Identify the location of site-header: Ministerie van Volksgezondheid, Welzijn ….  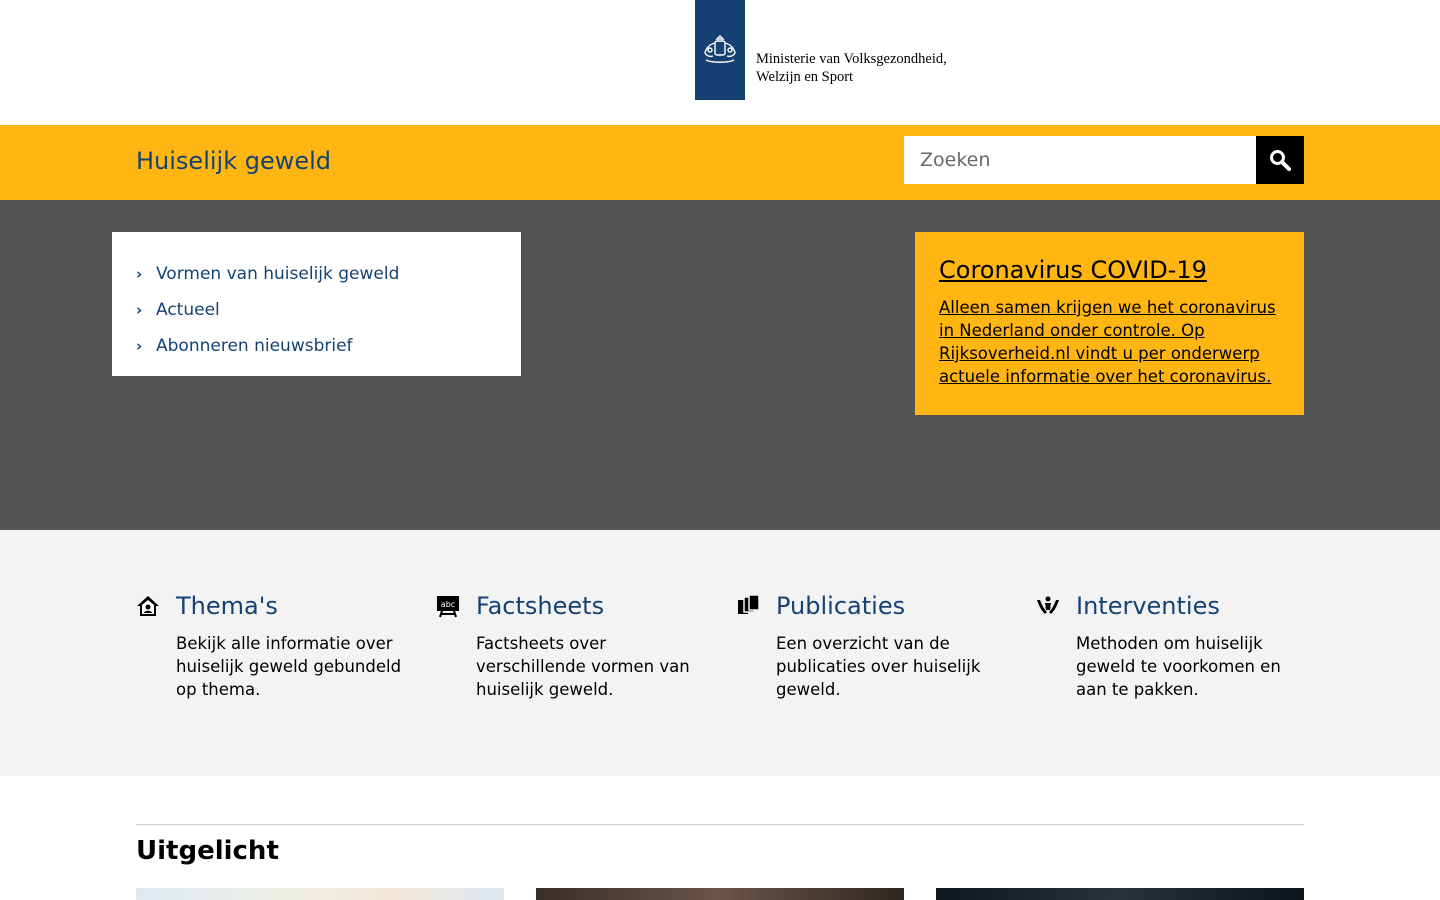
(720, 62).